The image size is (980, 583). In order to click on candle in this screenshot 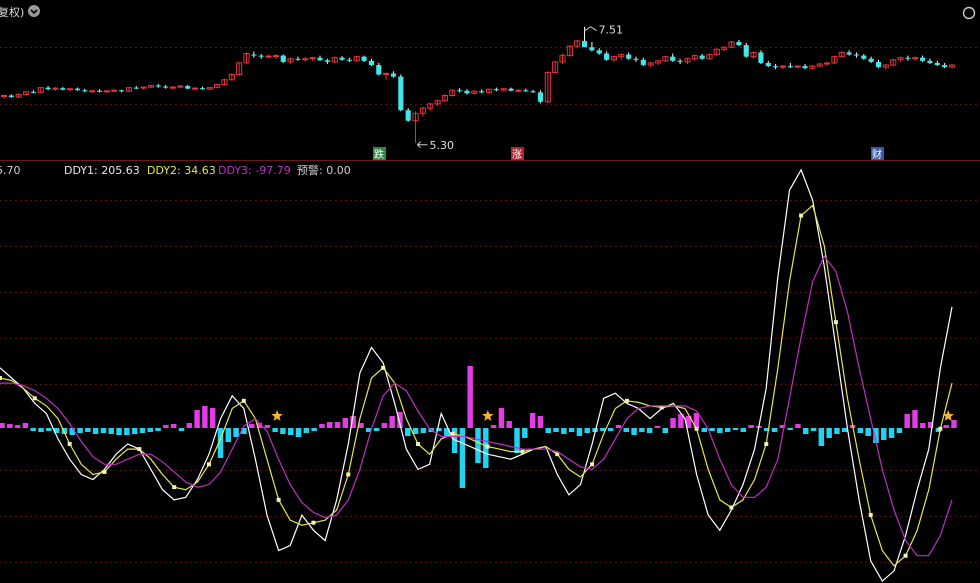, I will do `click(401, 93)`.